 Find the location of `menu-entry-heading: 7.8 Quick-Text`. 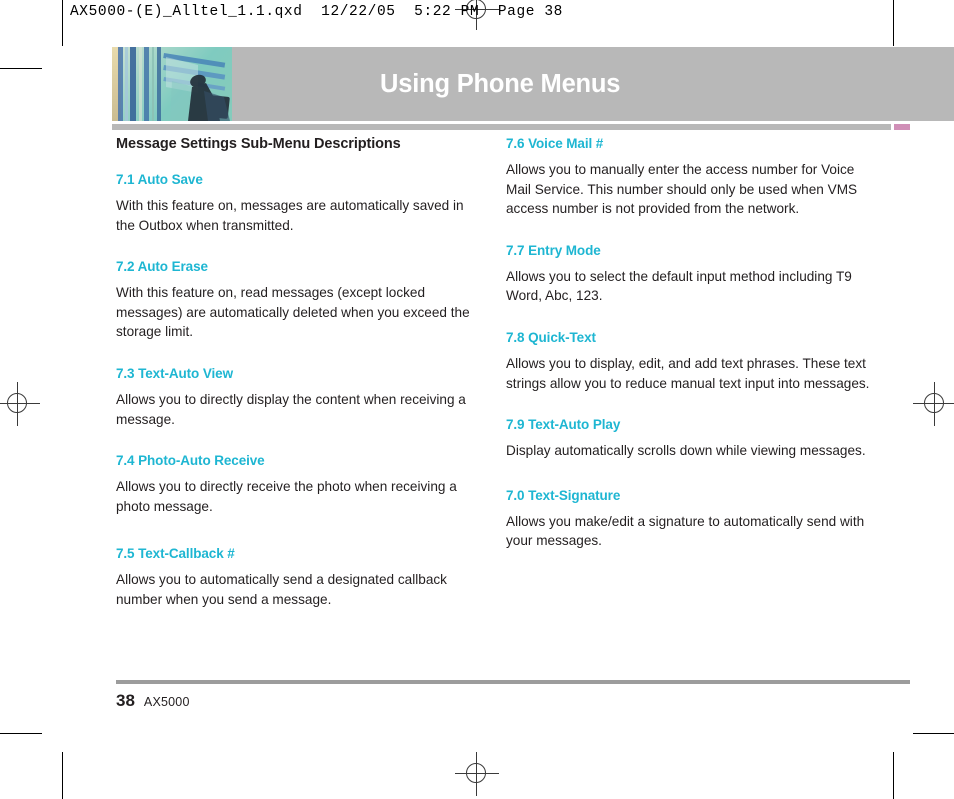

menu-entry-heading: 7.8 Quick-Text is located at coordinates (551, 337).